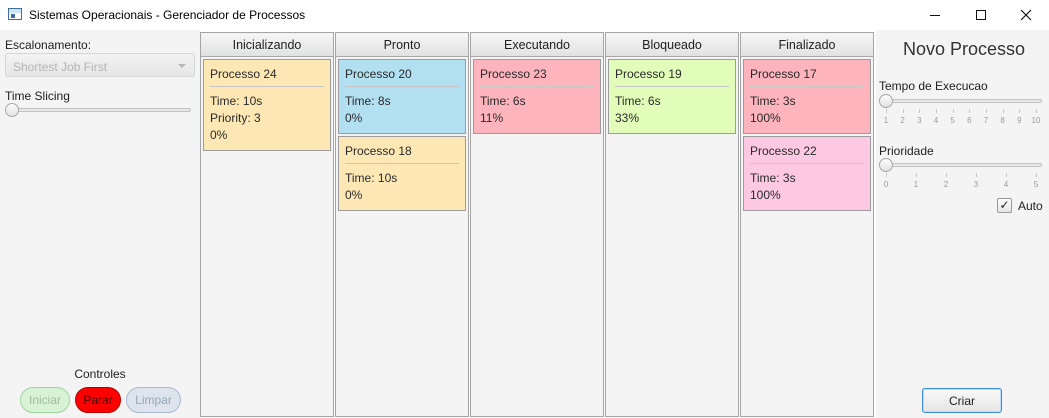 This screenshot has width=1049, height=418. I want to click on close-icon, so click(1026, 15).